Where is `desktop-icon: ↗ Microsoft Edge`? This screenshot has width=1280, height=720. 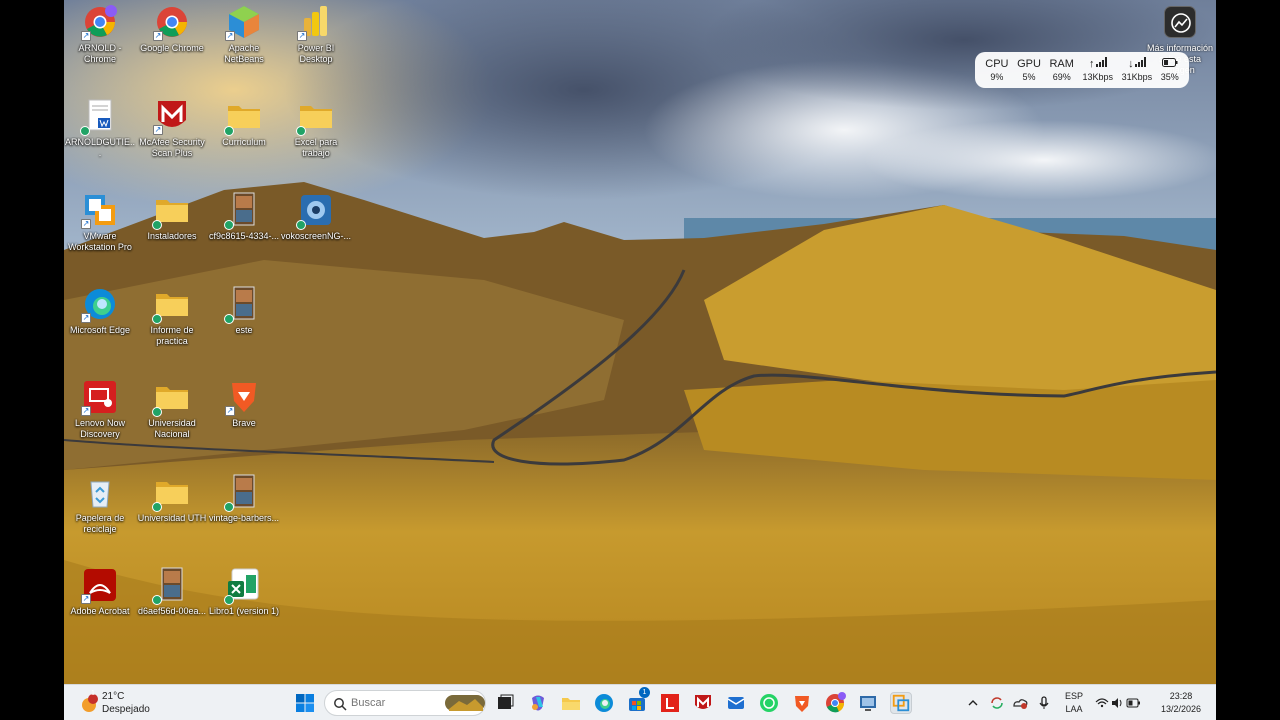 desktop-icon: ↗ Microsoft Edge is located at coordinates (100, 311).